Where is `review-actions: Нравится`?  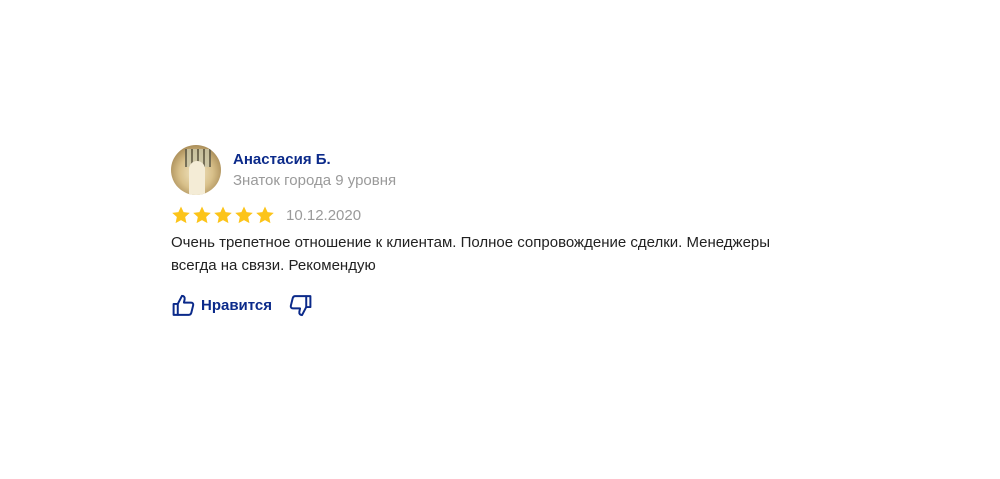 review-actions: Нравится is located at coordinates (481, 305).